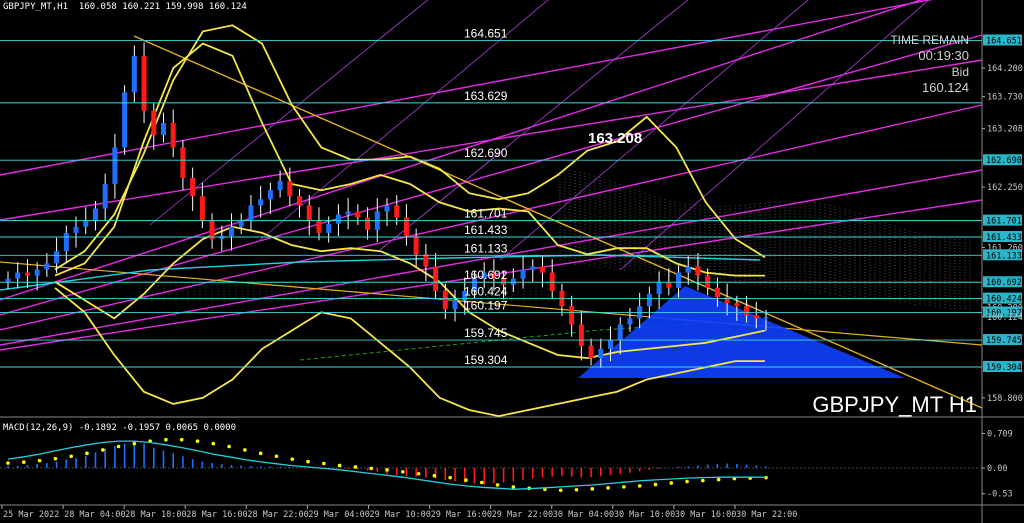  What do you see at coordinates (1000, 434) in the screenshot?
I see `macd-tick-label: 0.709` at bounding box center [1000, 434].